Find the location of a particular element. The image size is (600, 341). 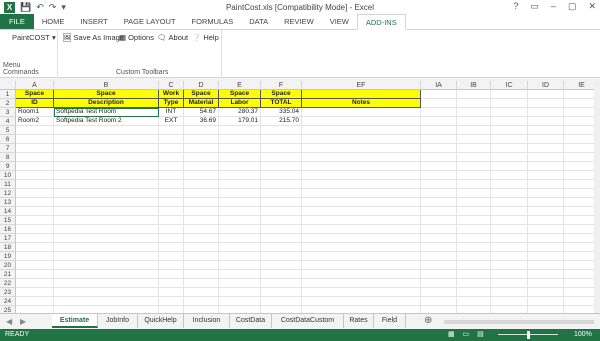

customize-quick-access-icon: ▾ is located at coordinates (63, 7).